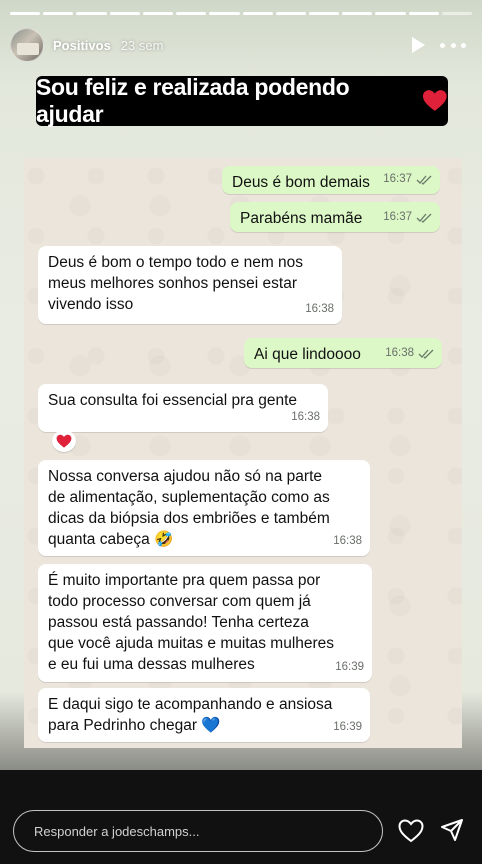  What do you see at coordinates (190, 704) in the screenshot?
I see `message-line: E daqui sigo te acompanhando e ansiosa` at bounding box center [190, 704].